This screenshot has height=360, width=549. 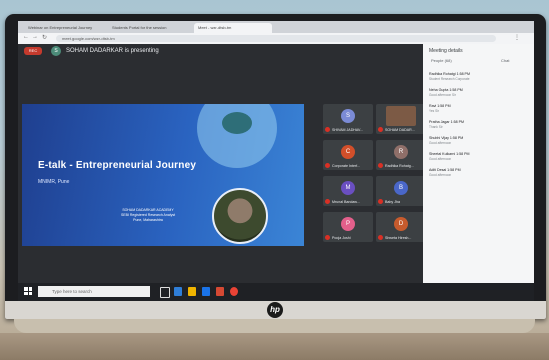 What do you see at coordinates (436, 127) in the screenshot?
I see `message-text: Thank Sir` at bounding box center [436, 127].